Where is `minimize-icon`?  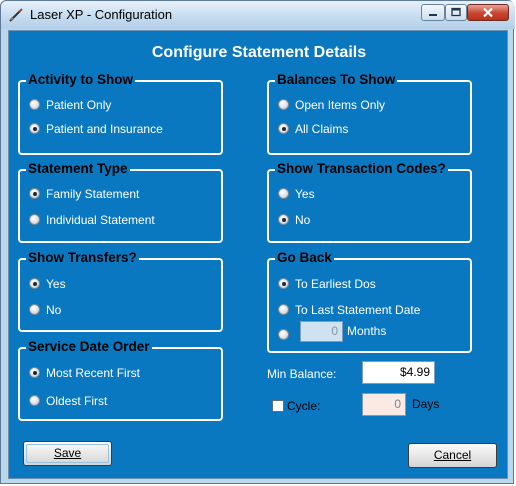
minimize-icon is located at coordinates (433, 15).